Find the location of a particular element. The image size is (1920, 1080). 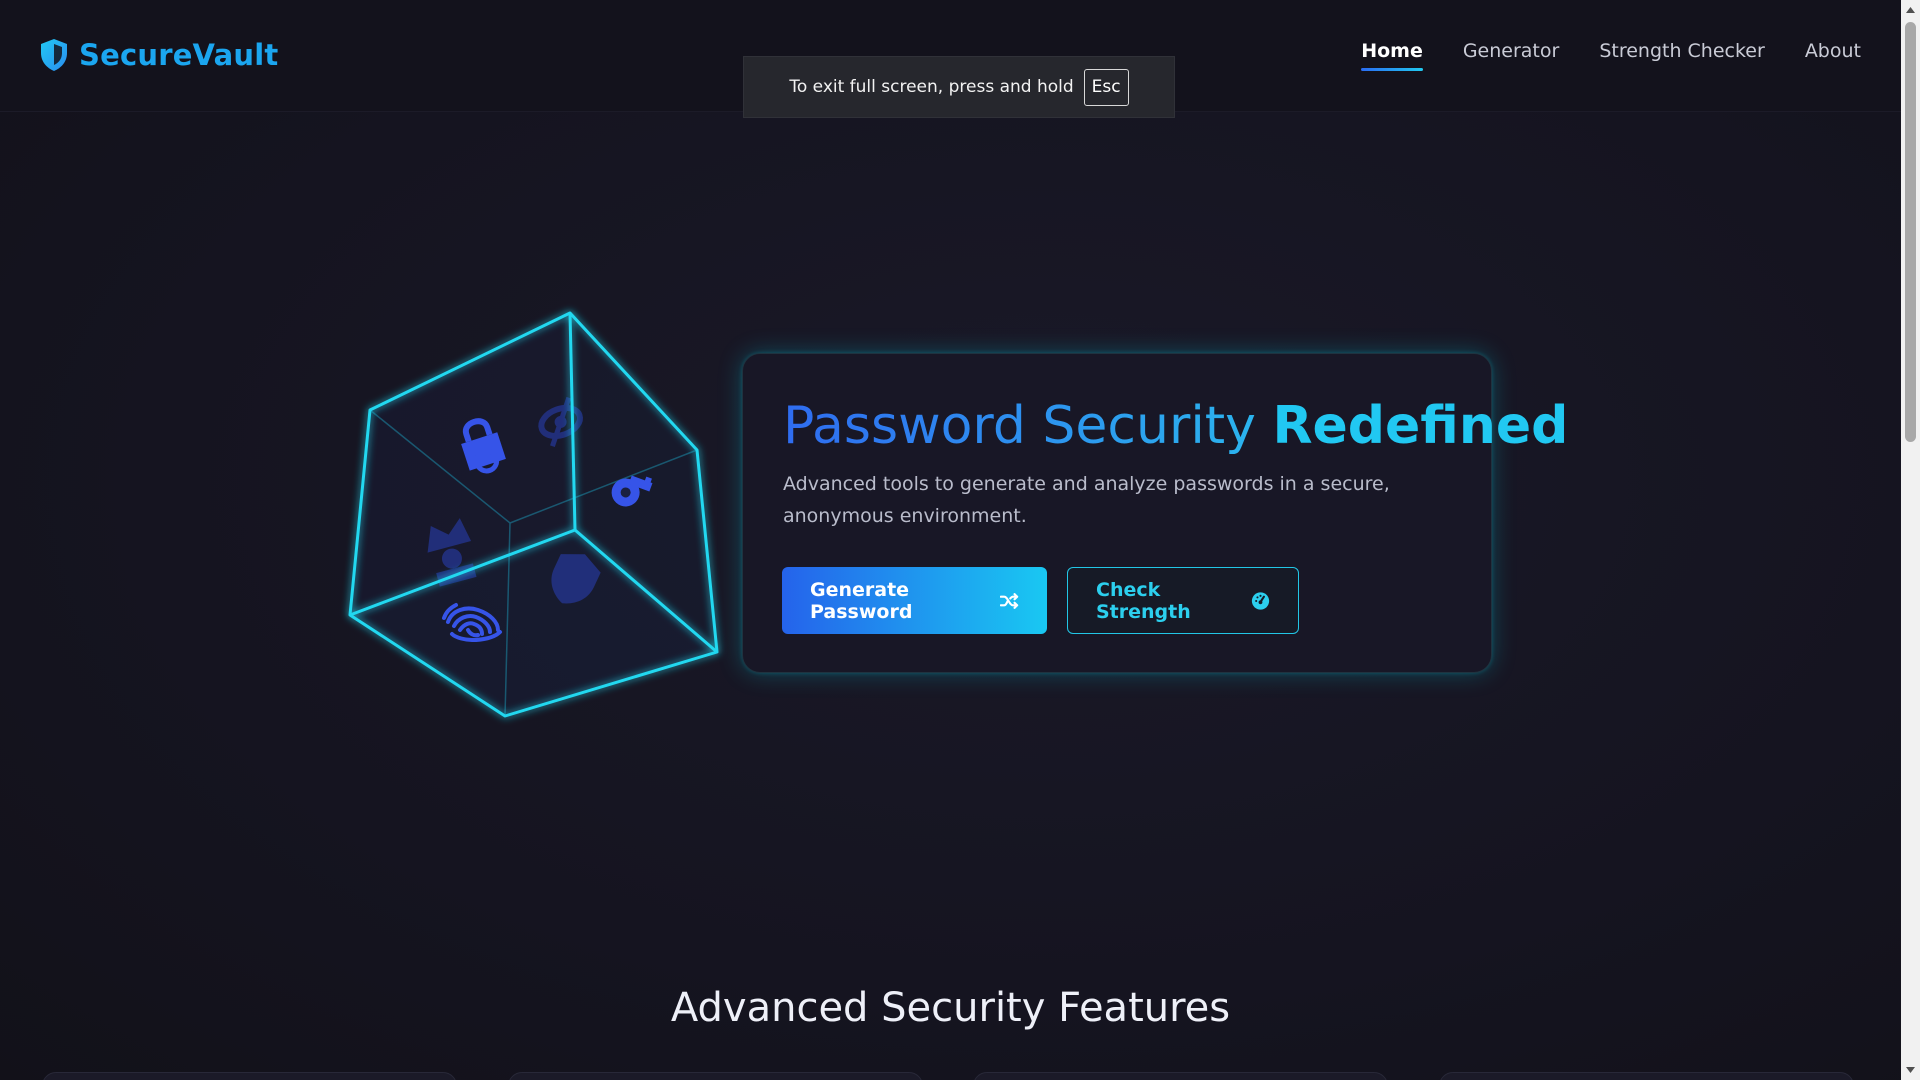

fullscreen-exit-toast: To exit full screen, press and hold Esc is located at coordinates (959, 87).